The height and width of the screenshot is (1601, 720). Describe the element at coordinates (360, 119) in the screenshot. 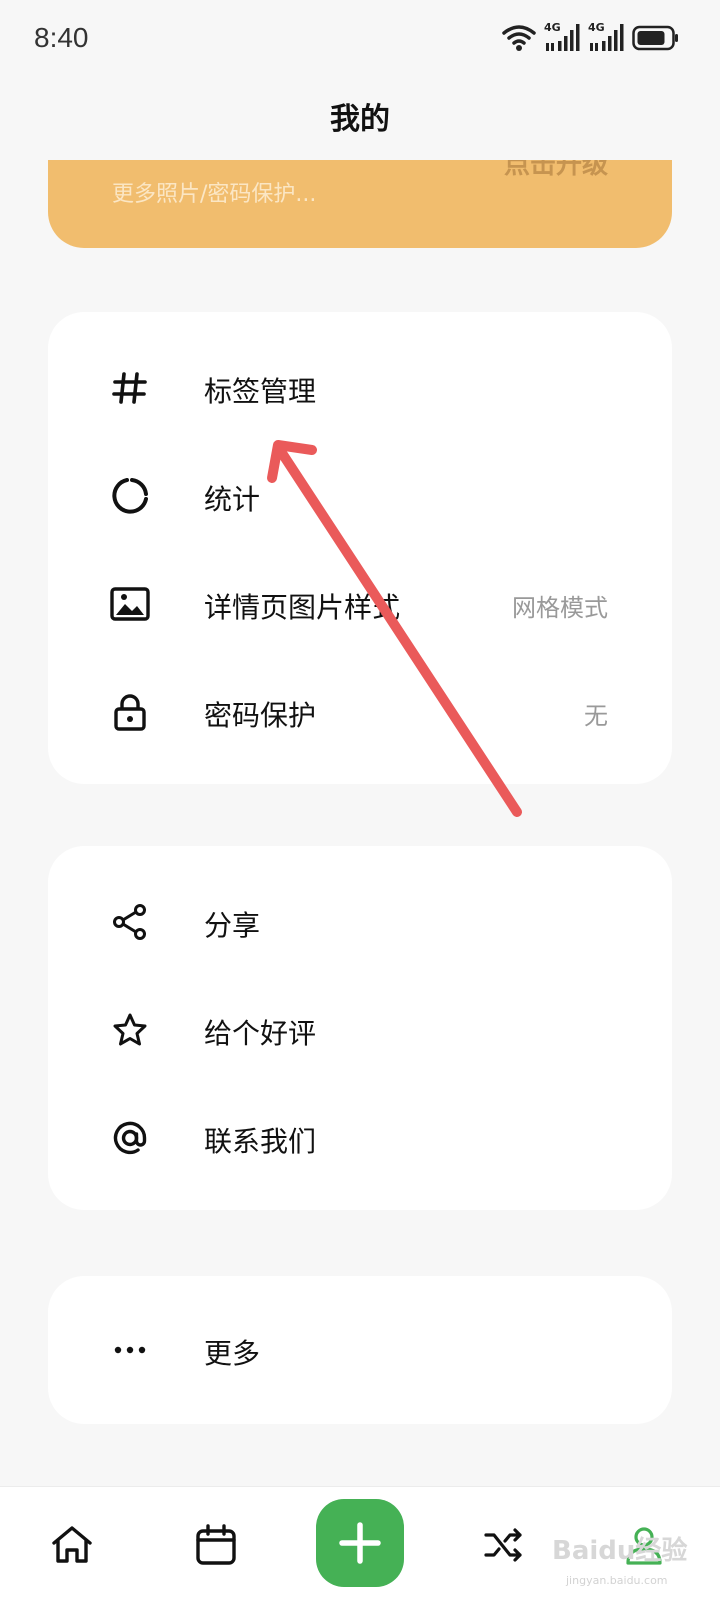

I see `page-title: 我的` at that location.